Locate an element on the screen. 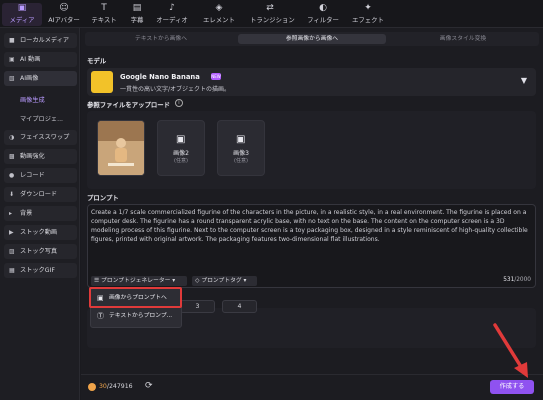 The image size is (543, 400). tab-image-style-transfer: 画像スタイル変換 is located at coordinates (463, 39).